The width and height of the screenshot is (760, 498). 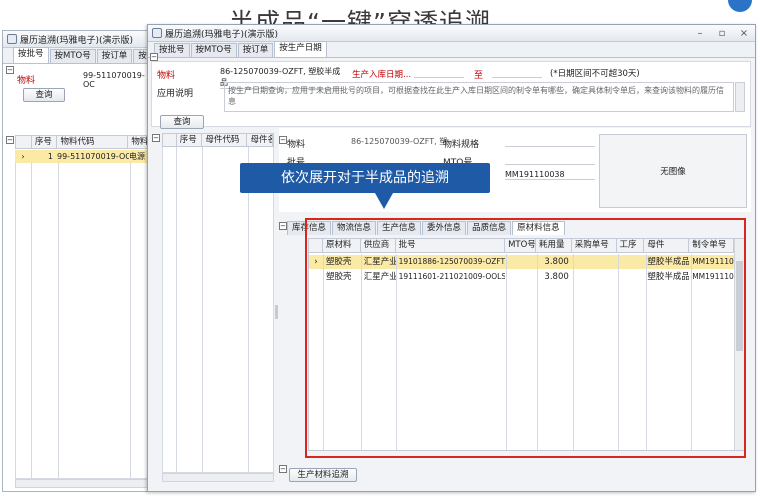 I want to click on left-grid-header: 序号 母件代码 母件名, so click(x=218, y=140).